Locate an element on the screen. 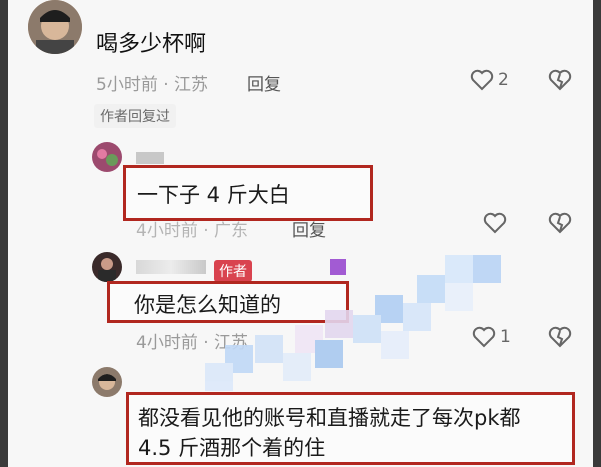 The height and width of the screenshot is (467, 601). comment-text: 喝多少杯啊 is located at coordinates (151, 44).